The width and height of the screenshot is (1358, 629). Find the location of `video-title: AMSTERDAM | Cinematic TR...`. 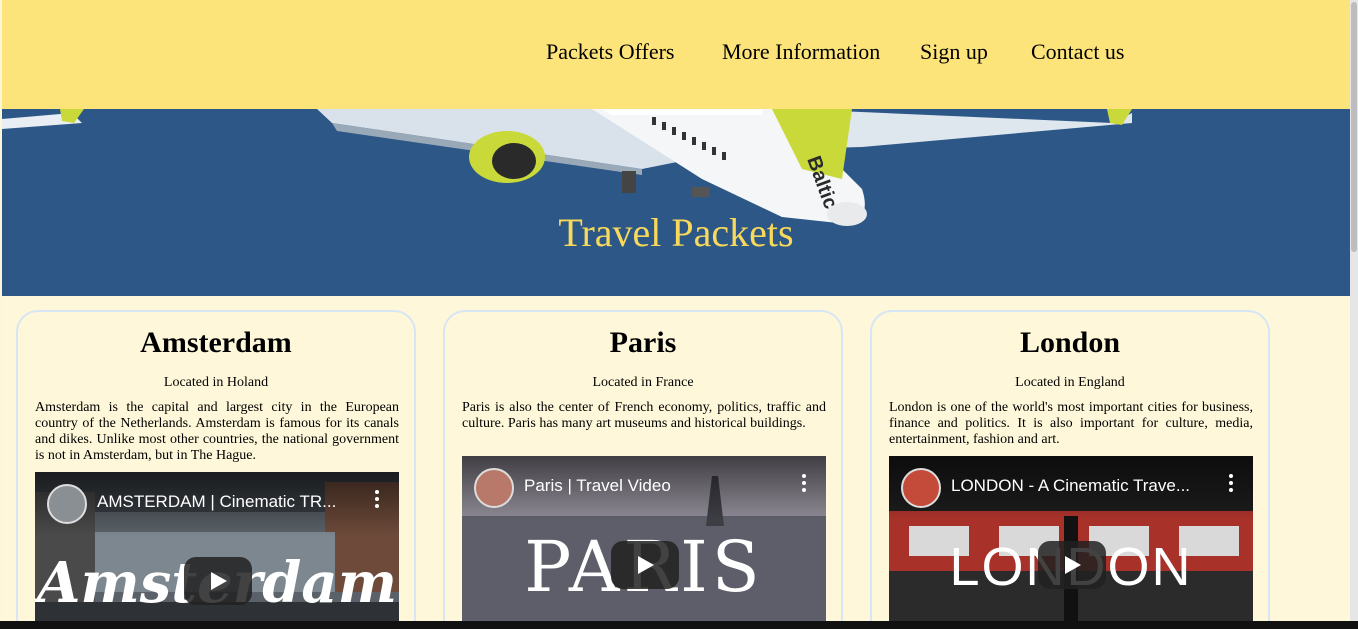

video-title: AMSTERDAM | Cinematic TR... is located at coordinates (227, 502).